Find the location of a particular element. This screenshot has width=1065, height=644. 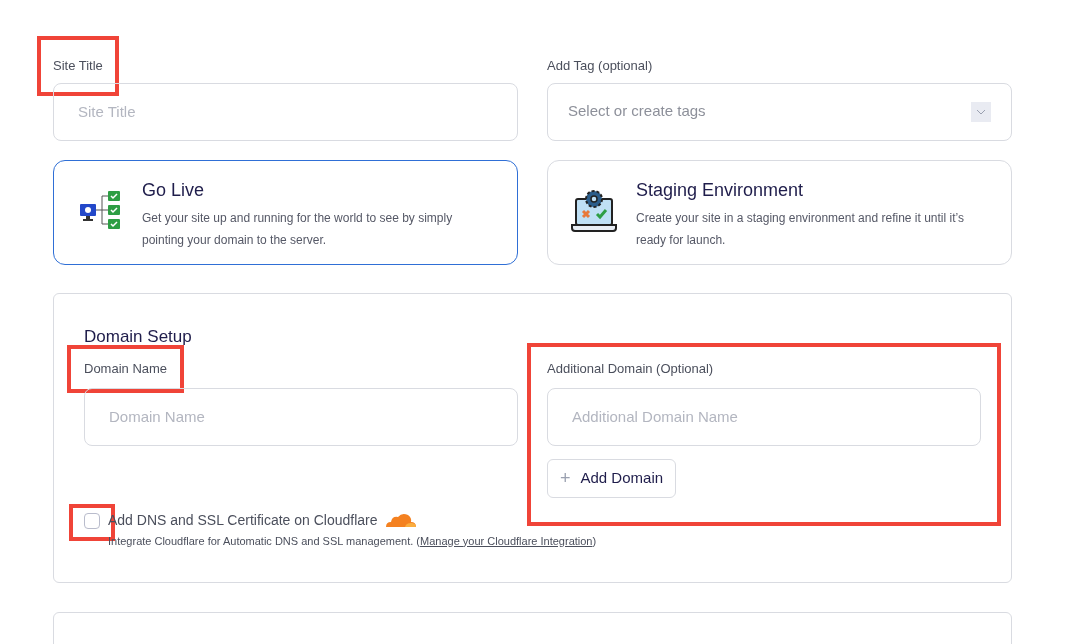

field-label: Domain Name is located at coordinates (126, 369).